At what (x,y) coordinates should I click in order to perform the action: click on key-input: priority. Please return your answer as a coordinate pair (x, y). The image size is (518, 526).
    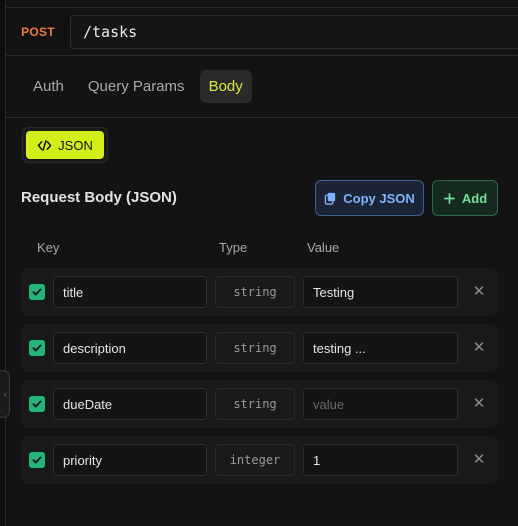
    Looking at the image, I should click on (130, 460).